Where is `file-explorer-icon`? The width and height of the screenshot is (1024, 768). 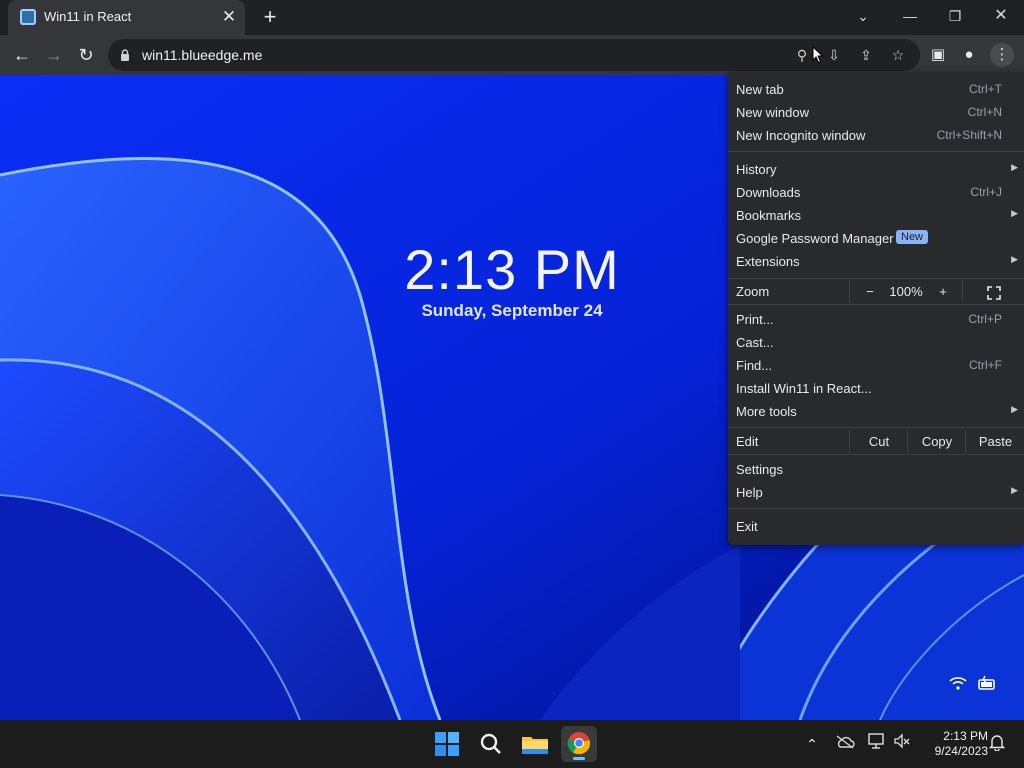
file-explorer-icon is located at coordinates (535, 744).